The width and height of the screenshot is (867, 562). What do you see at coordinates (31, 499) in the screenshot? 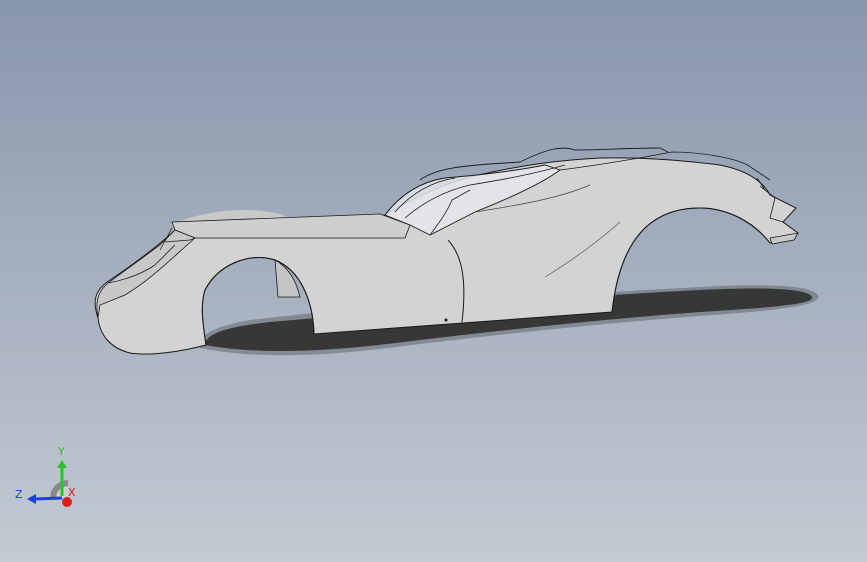
I see `z-axis-arrow` at bounding box center [31, 499].